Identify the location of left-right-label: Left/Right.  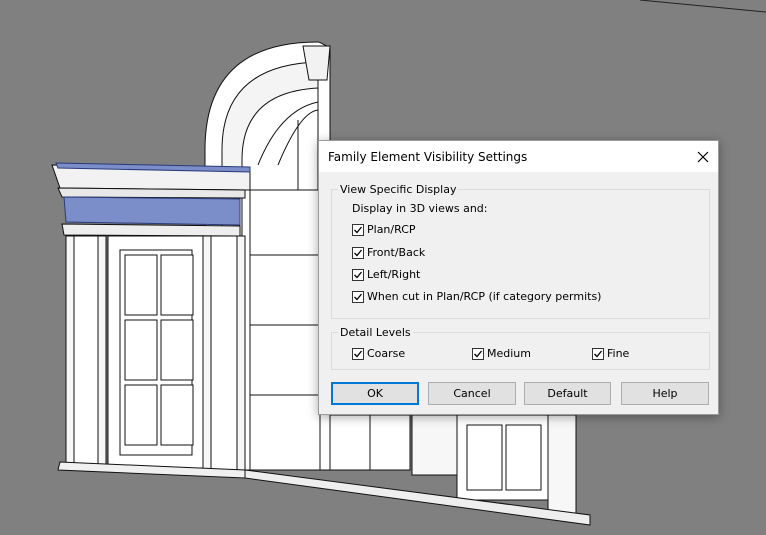
(394, 274).